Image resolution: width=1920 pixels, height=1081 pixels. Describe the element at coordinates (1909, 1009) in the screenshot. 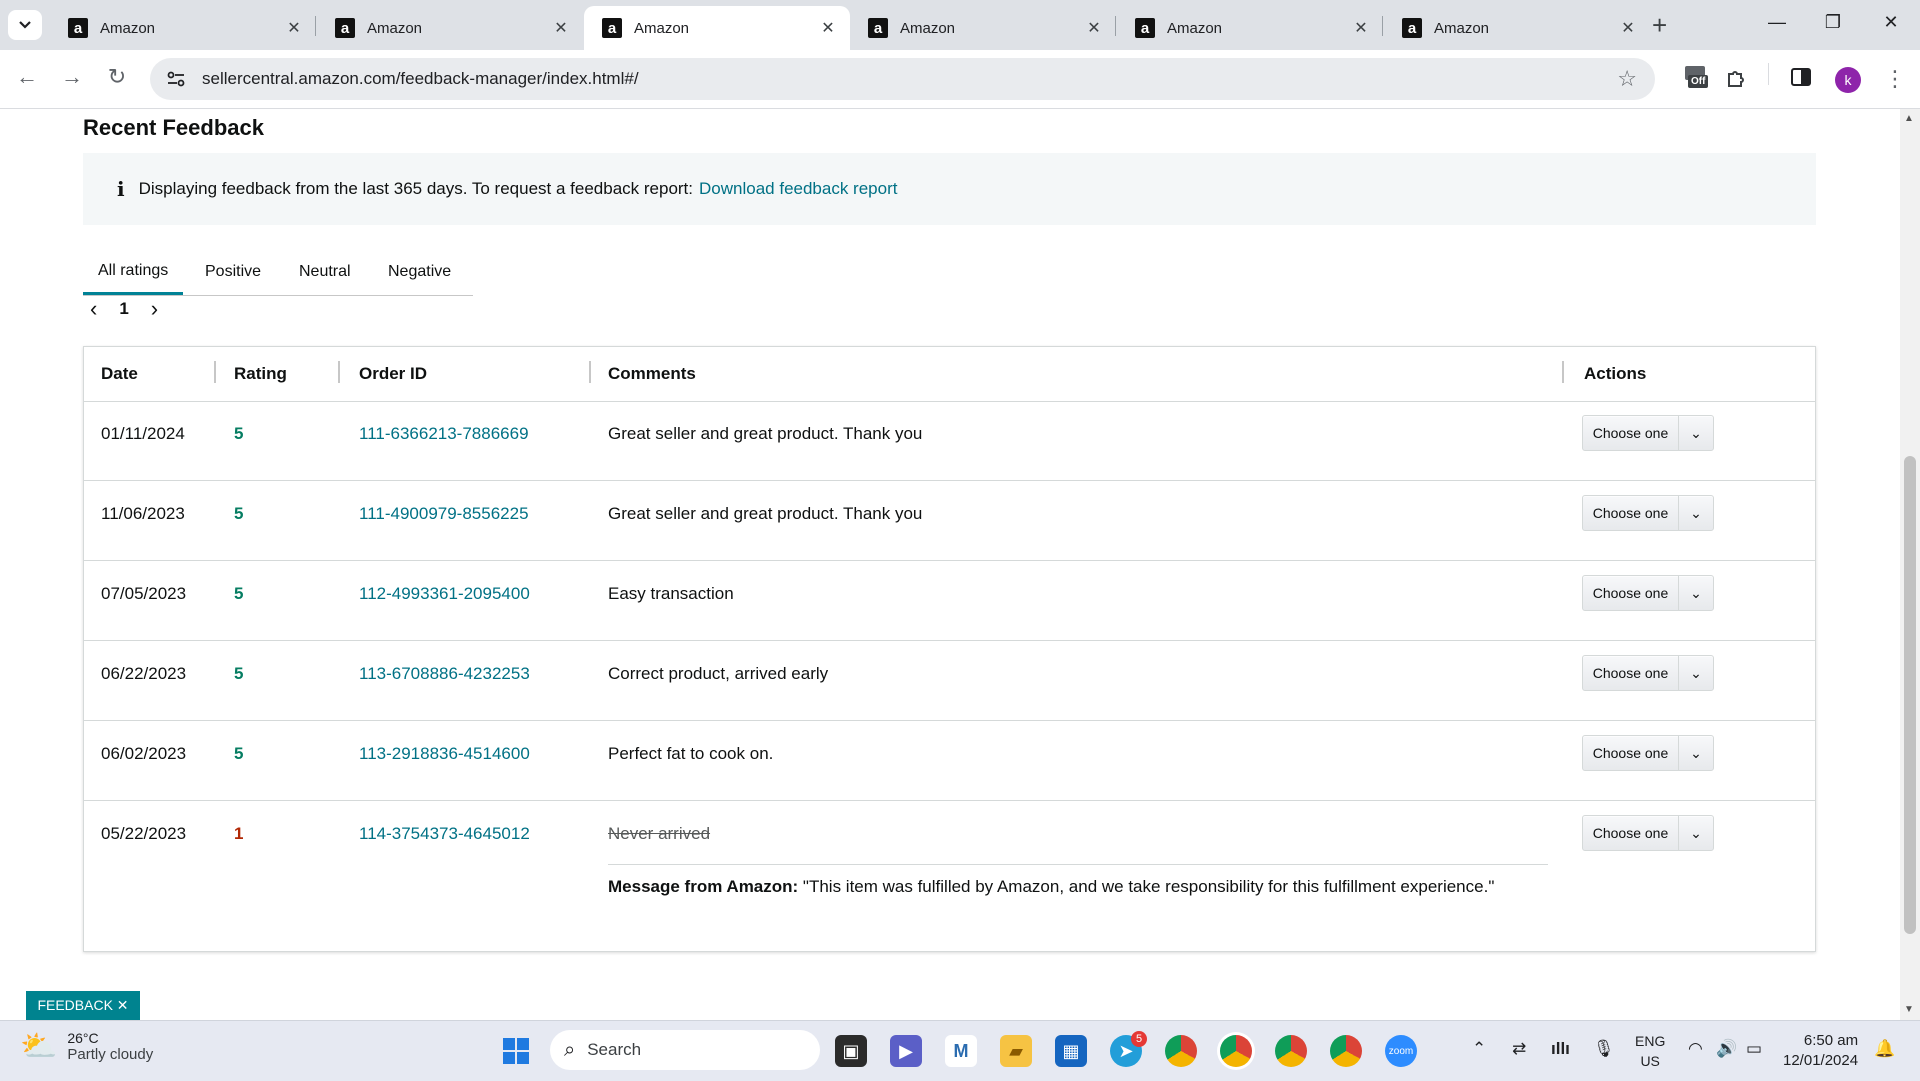

I see `scroll-down-arrow-icon: ▼` at that location.